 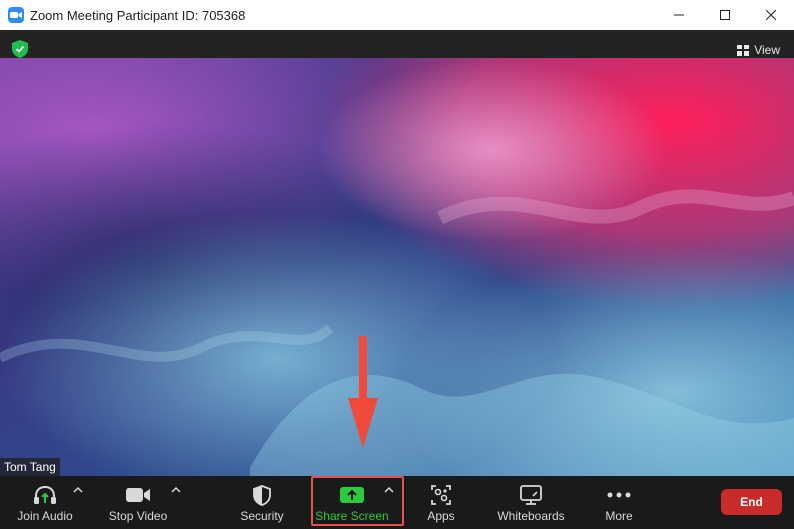 I want to click on apps-button: Apps, so click(x=441, y=502).